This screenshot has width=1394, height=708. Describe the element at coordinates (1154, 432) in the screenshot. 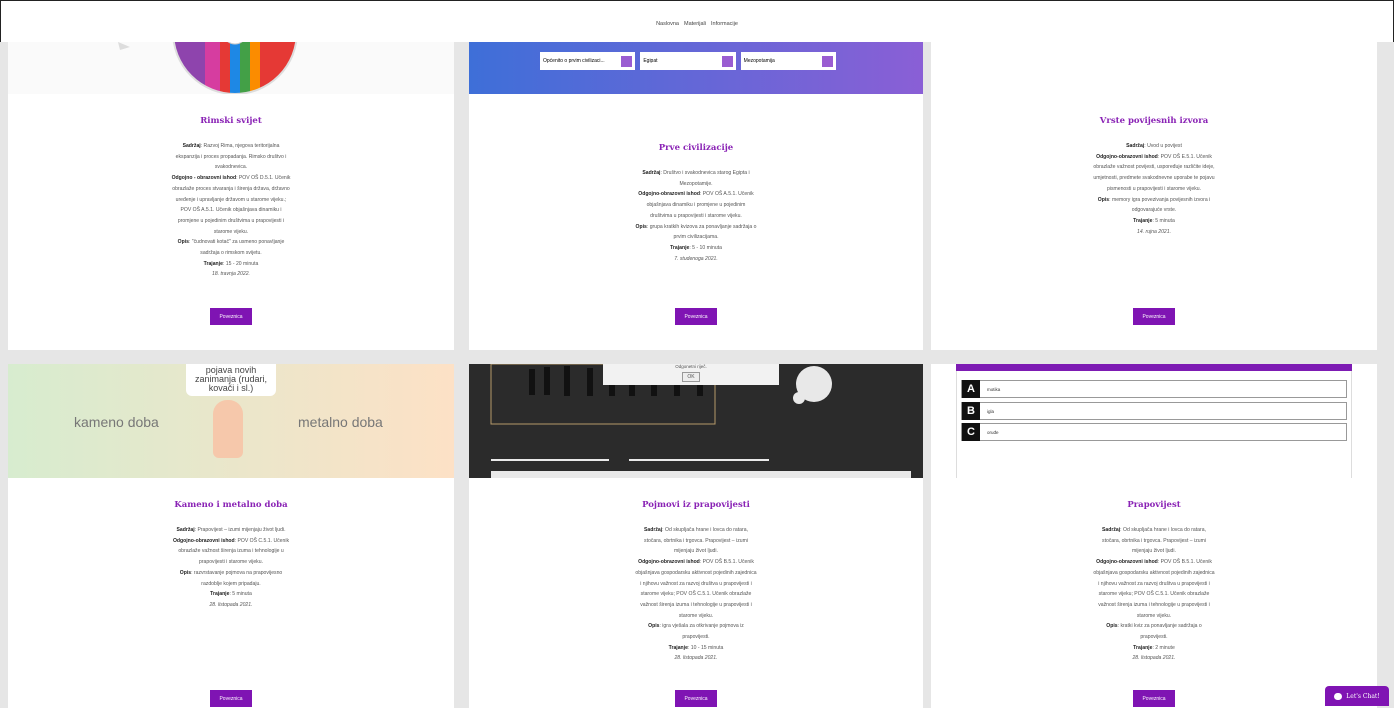

I see `quiz-answer: C oruđe` at that location.